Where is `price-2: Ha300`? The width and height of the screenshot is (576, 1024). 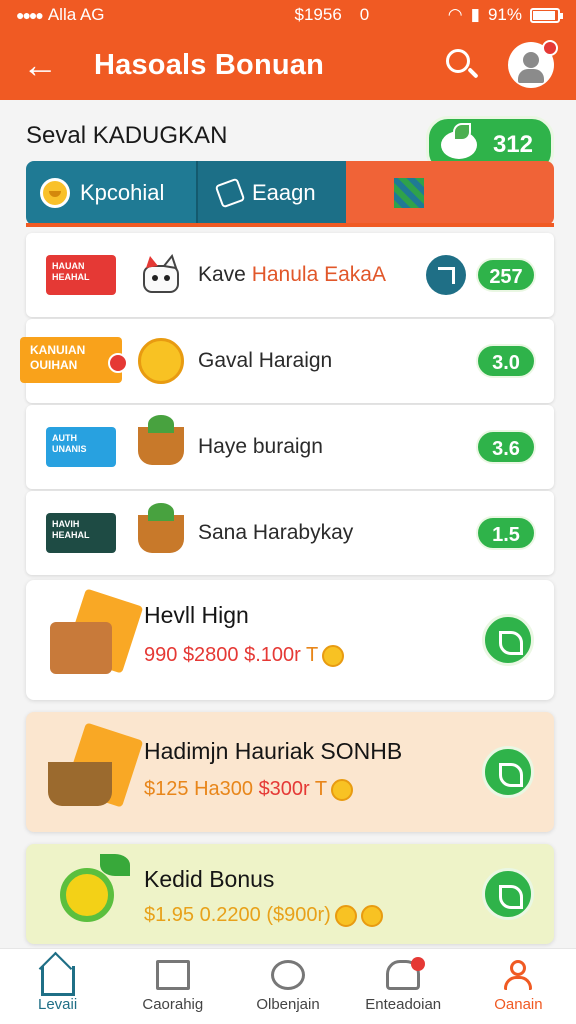
price-2: Ha300 is located at coordinates (223, 789).